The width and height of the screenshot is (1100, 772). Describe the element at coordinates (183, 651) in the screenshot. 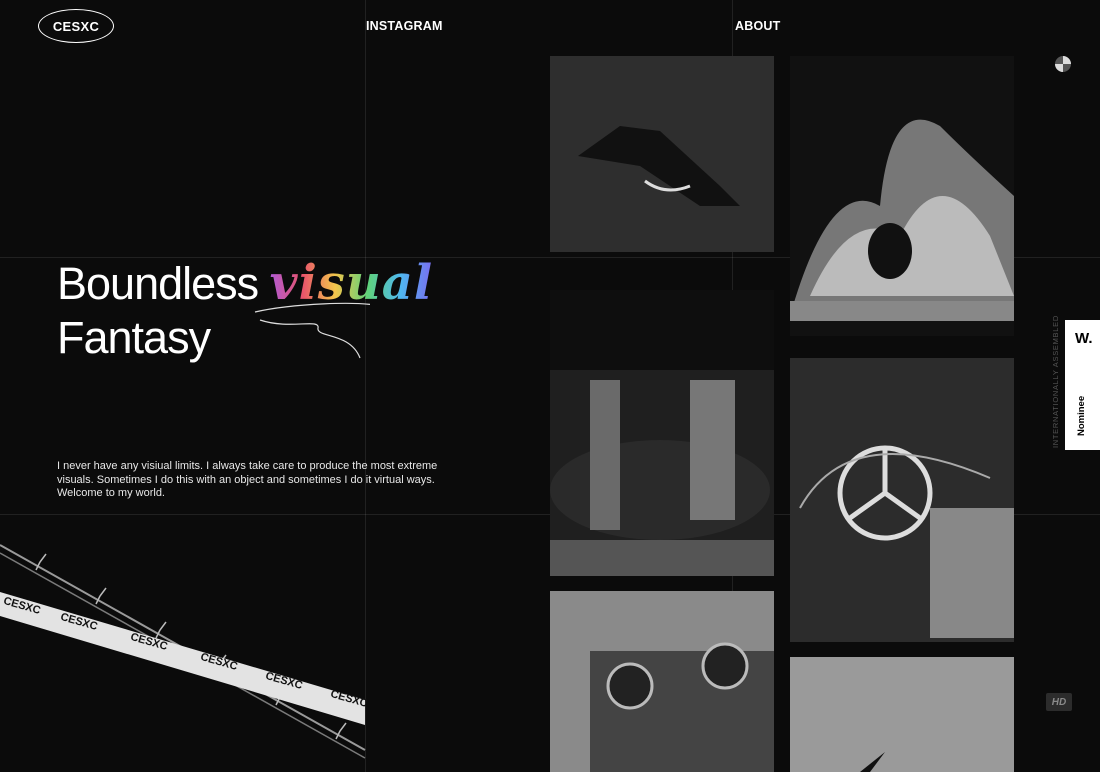

I see `barbed-wire-tape-illustration` at that location.